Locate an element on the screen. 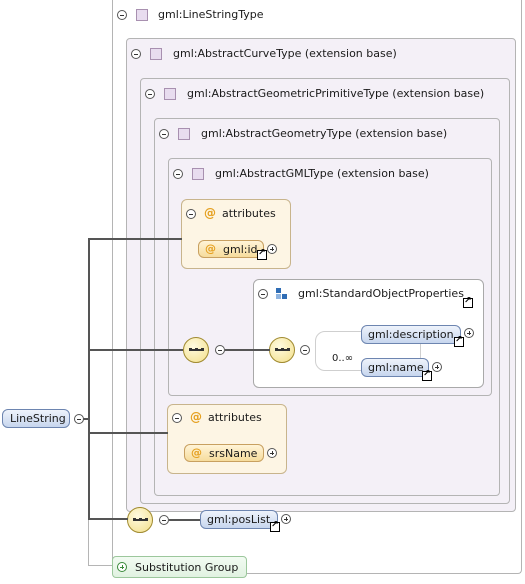 The image size is (525, 584). element-gml-poslist: gml:posList is located at coordinates (239, 519).